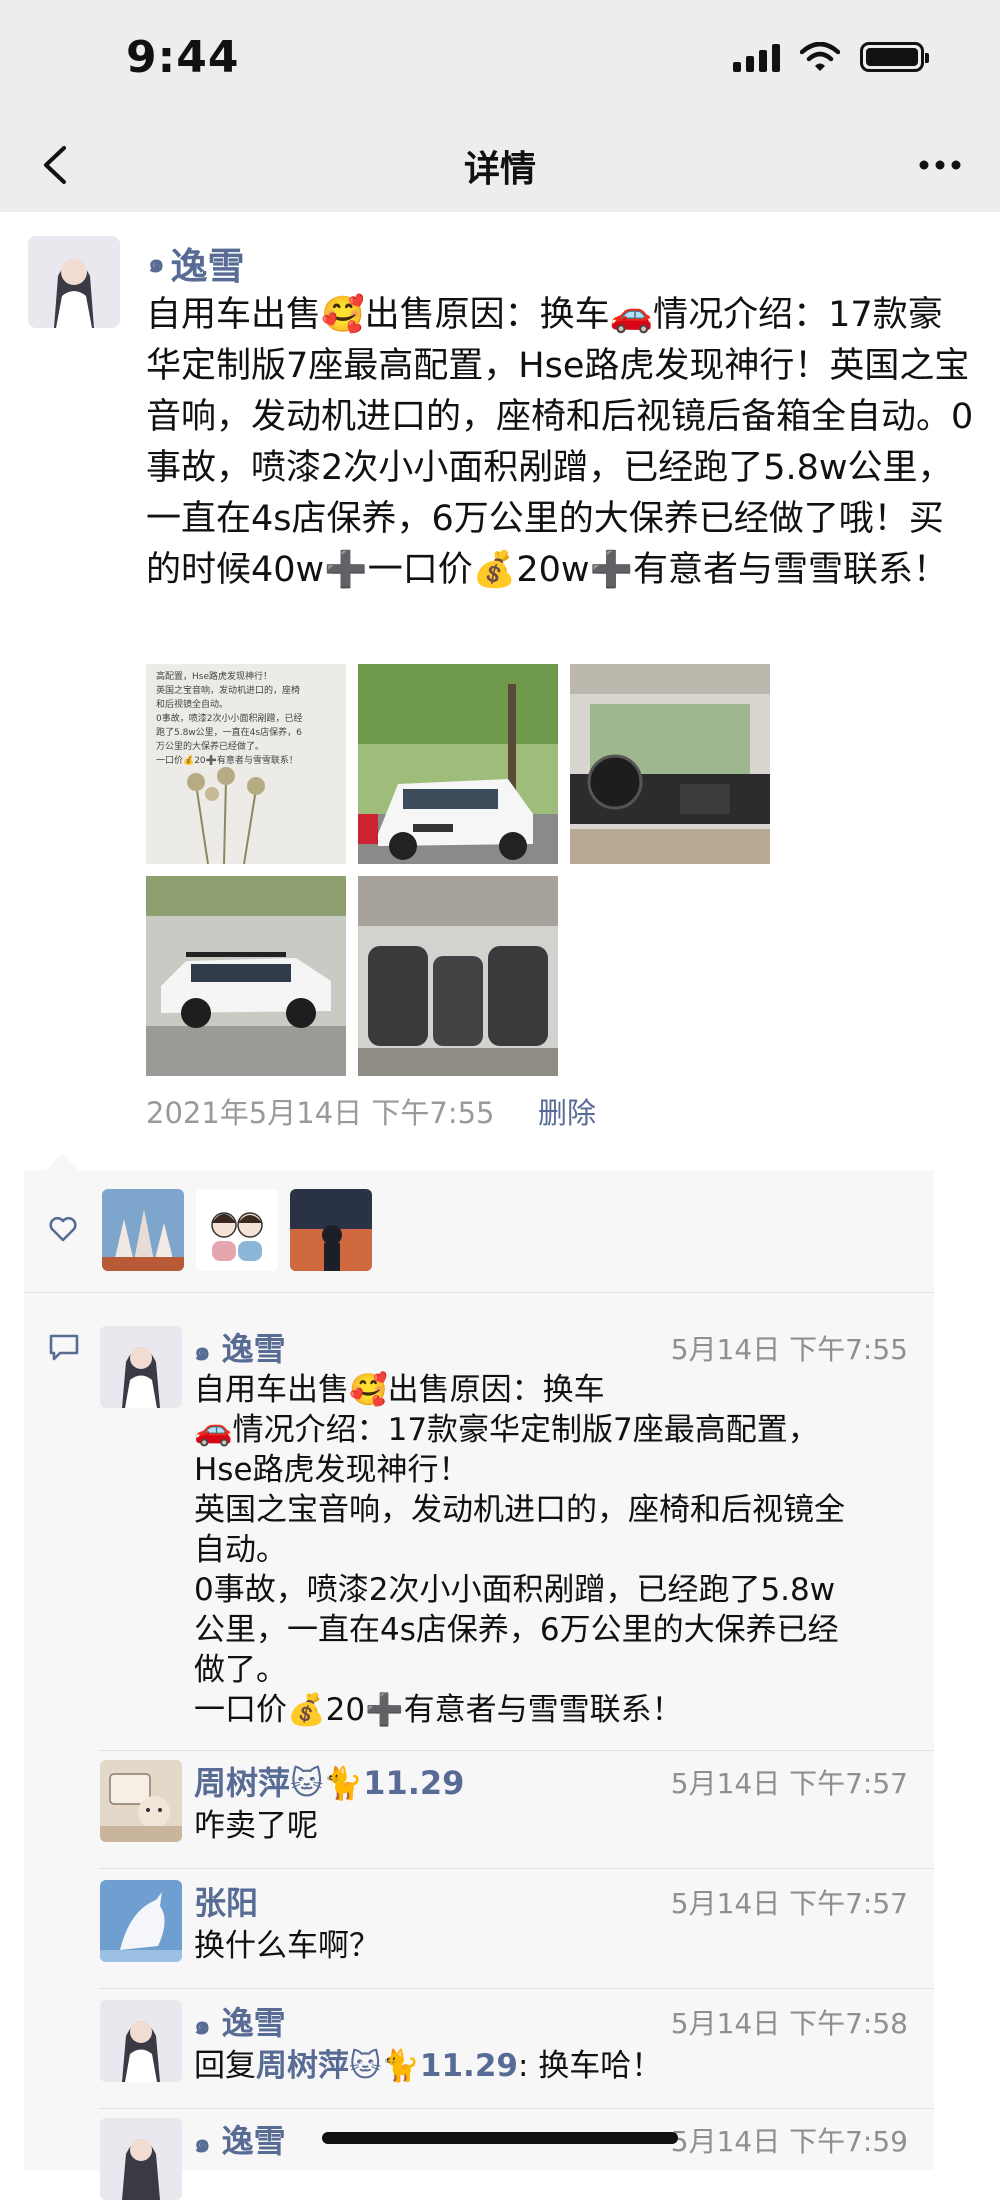  What do you see at coordinates (458, 976) in the screenshot?
I see `post-photo-5-rear-seats` at bounding box center [458, 976].